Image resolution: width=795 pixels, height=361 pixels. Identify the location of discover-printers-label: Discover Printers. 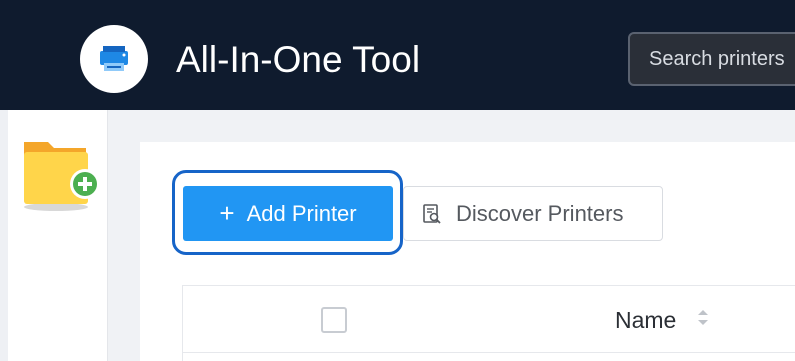
(540, 213).